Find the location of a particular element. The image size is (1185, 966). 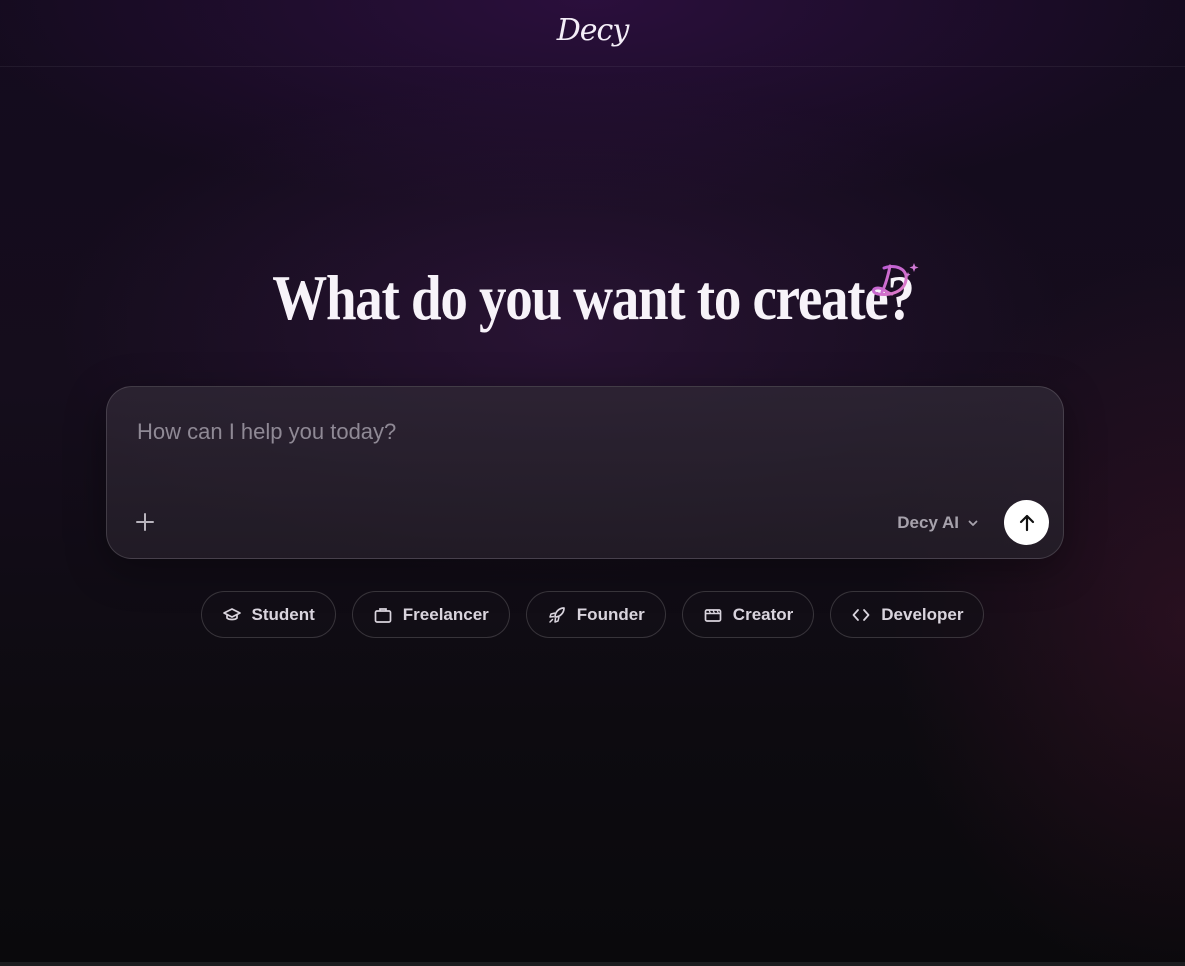

chip-freelancer: Freelancer is located at coordinates (430, 614).